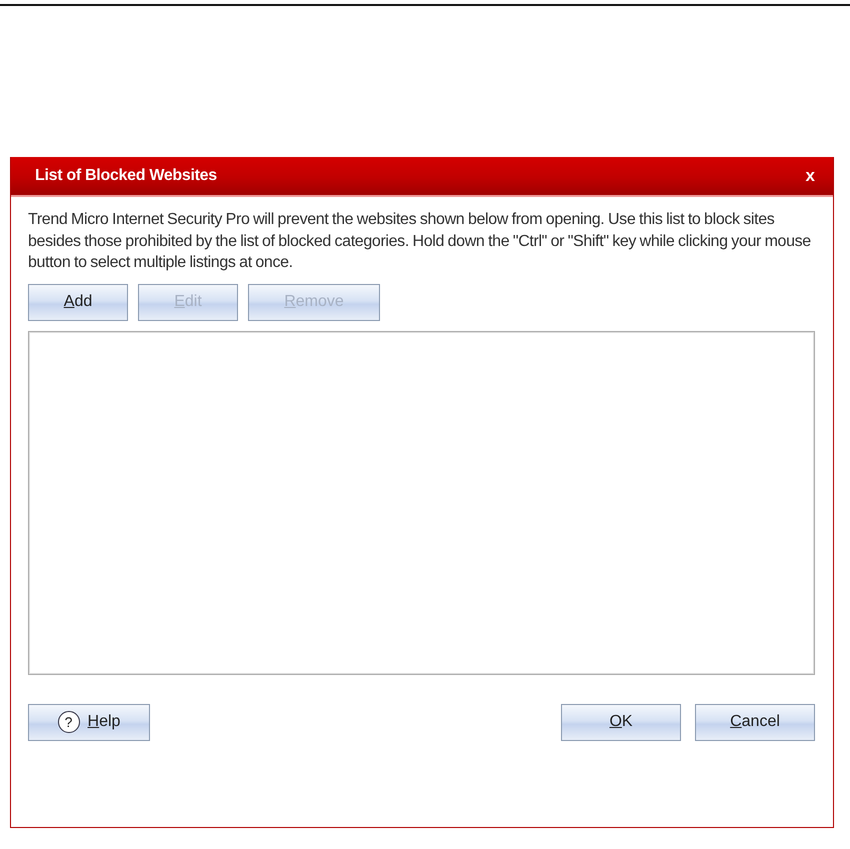  What do you see at coordinates (621, 722) in the screenshot?
I see `ok-button: OK` at bounding box center [621, 722].